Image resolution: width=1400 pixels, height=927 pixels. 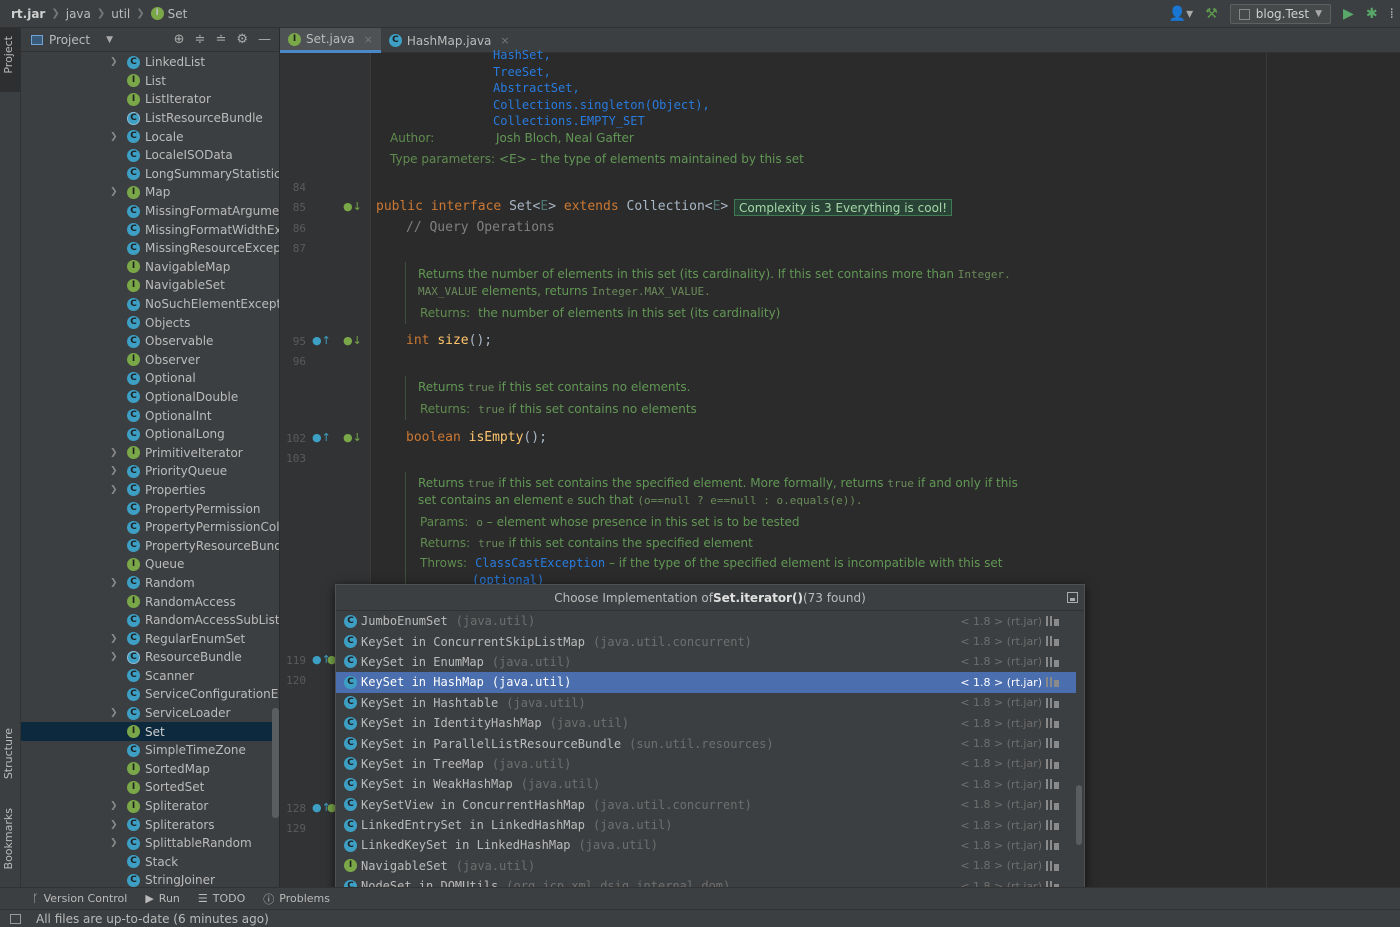 I want to click on tree-item: I SortedMap, so click(x=150, y=769).